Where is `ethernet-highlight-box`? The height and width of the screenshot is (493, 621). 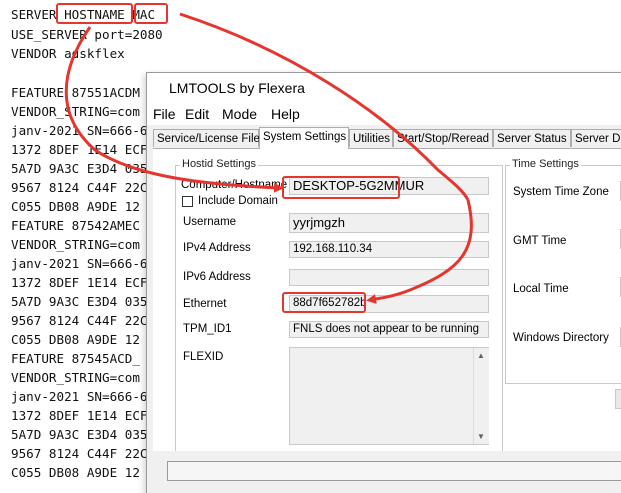
ethernet-highlight-box is located at coordinates (324, 302).